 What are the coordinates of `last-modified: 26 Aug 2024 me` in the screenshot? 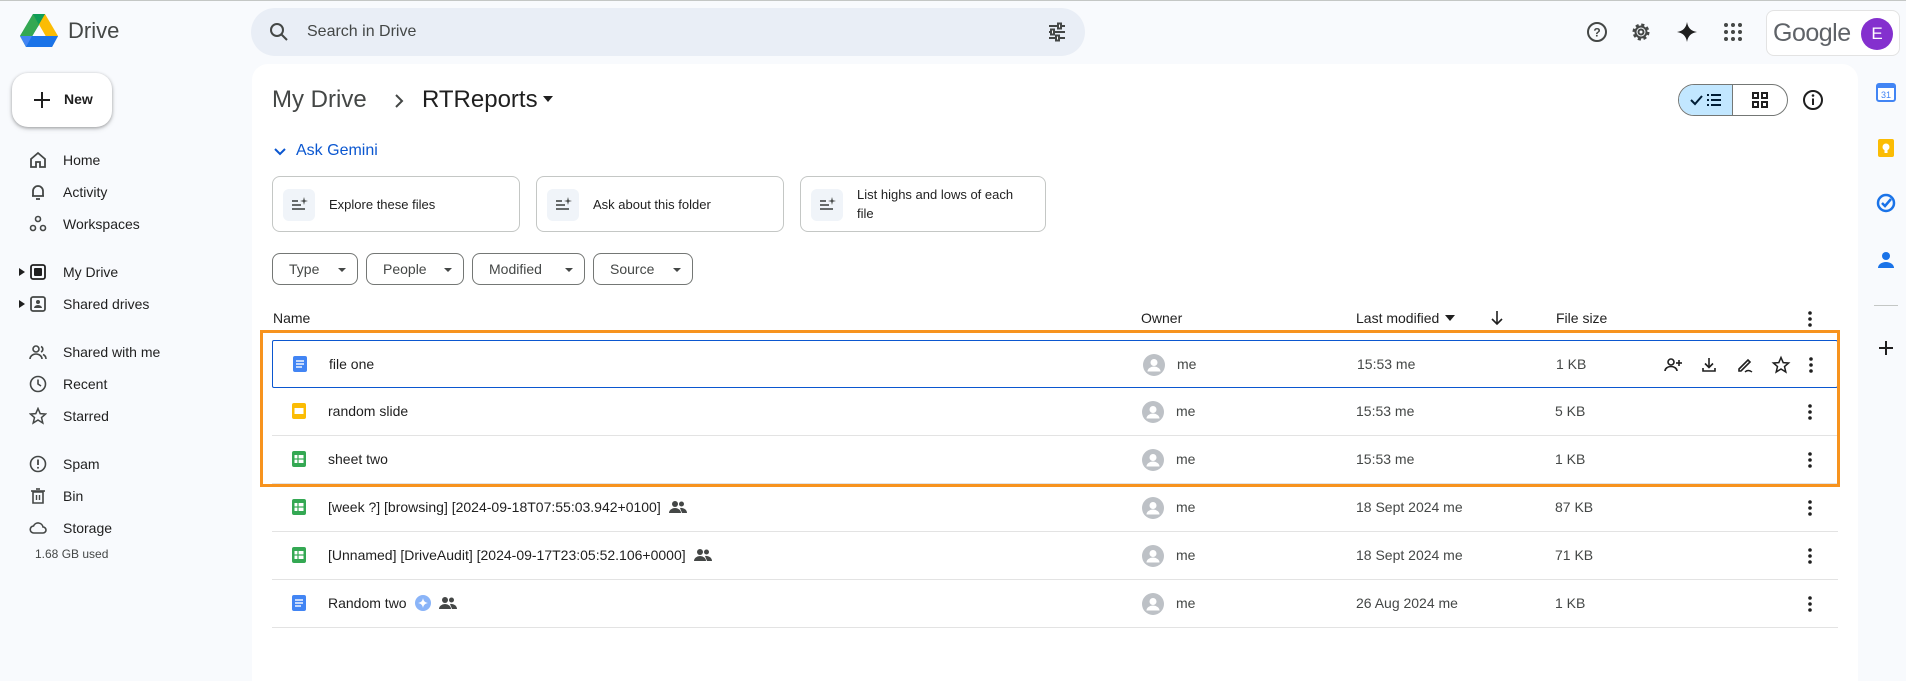 It's located at (1407, 603).